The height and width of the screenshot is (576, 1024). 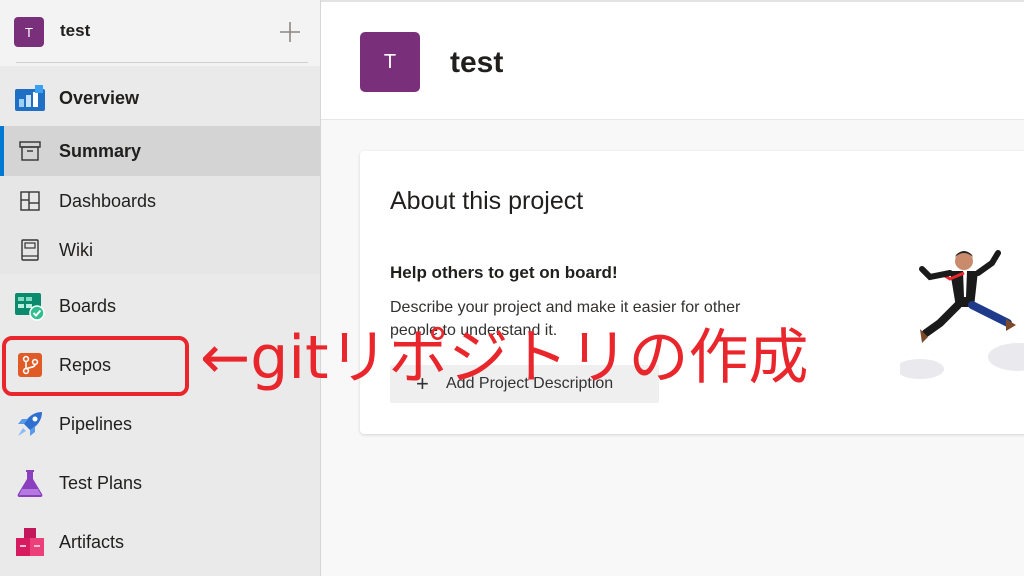 What do you see at coordinates (162, 62) in the screenshot?
I see `sidebar-divider` at bounding box center [162, 62].